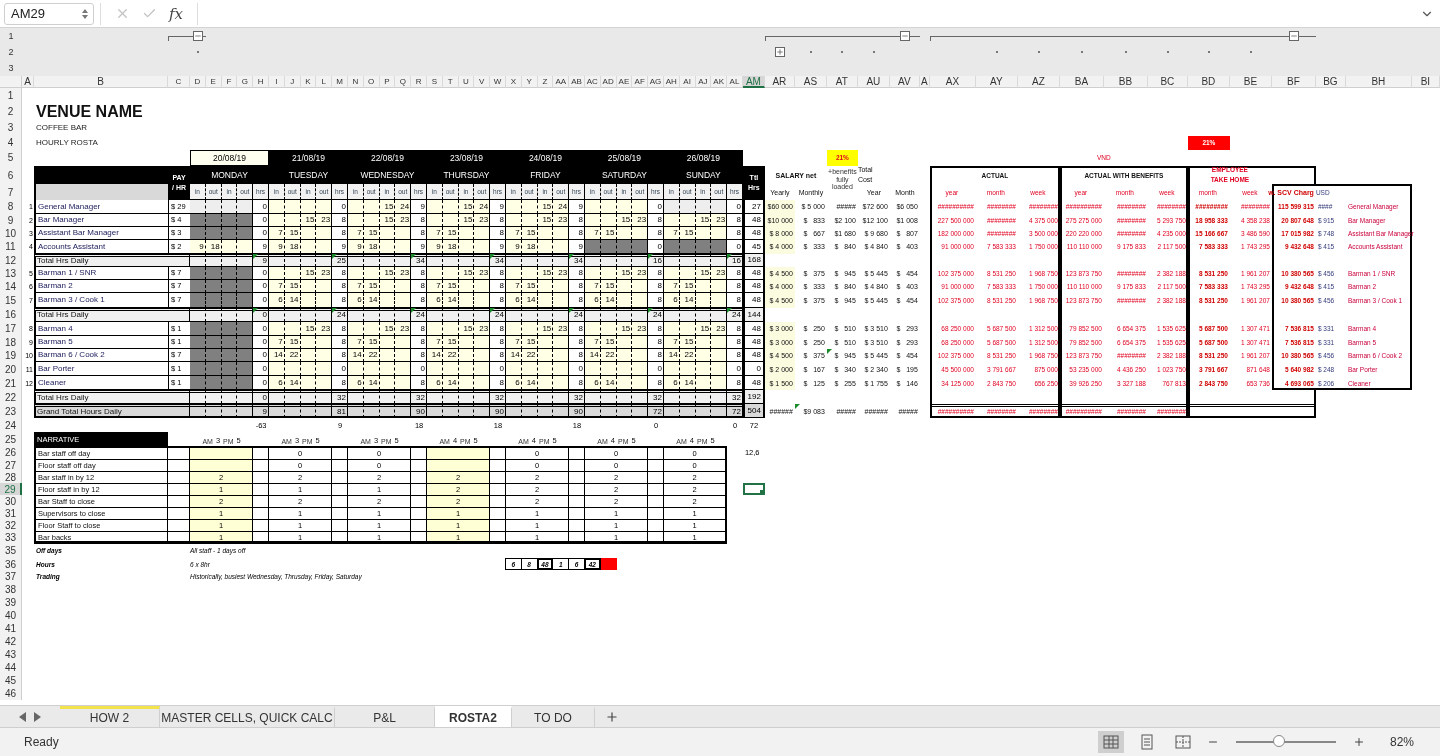  I want to click on column-header: AT, so click(842, 82).